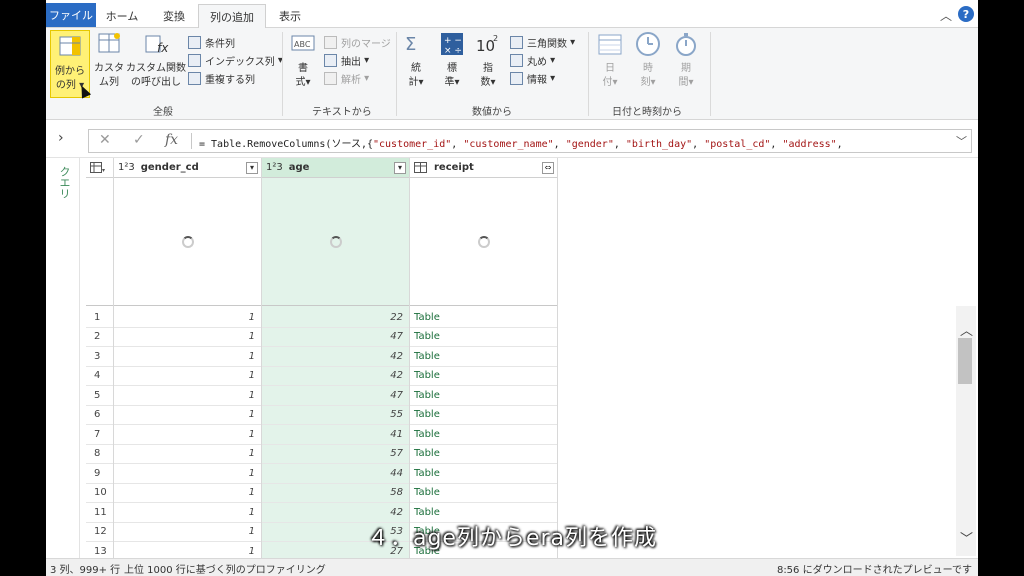 The image size is (1024, 576). What do you see at coordinates (232, 16) in the screenshot?
I see `tab-add-column: 列の追加` at bounding box center [232, 16].